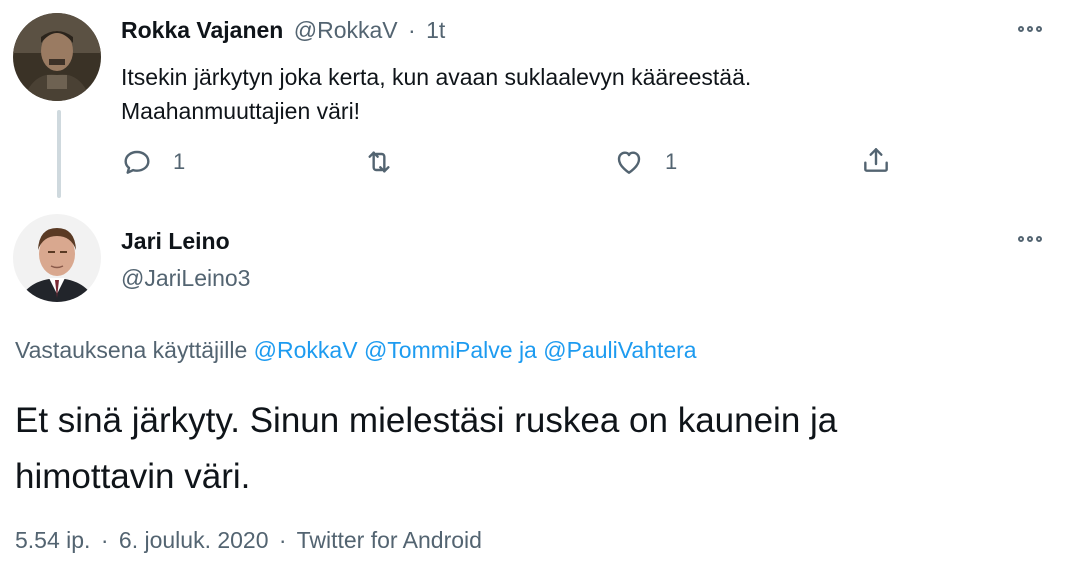 The width and height of the screenshot is (1066, 573). Describe the element at coordinates (153, 162) in the screenshot. I see `reply-action: 1` at that location.